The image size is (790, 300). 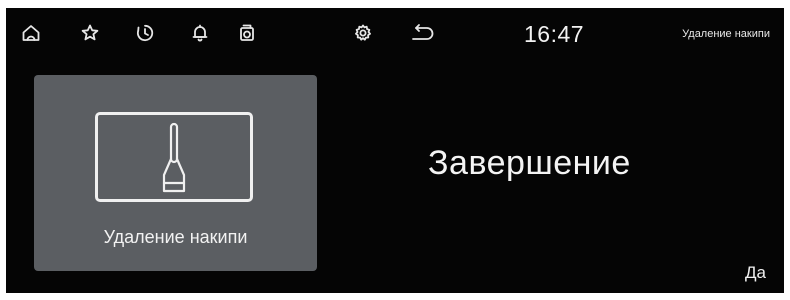 I want to click on favorites-star-icon, so click(x=90, y=33).